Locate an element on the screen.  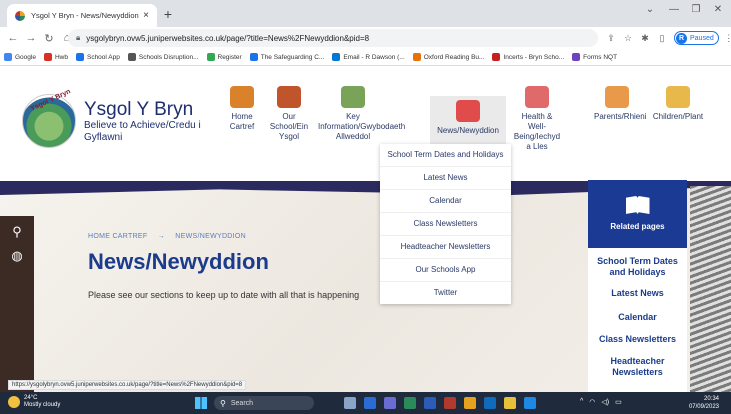
weather-temp: 24°C is located at coordinates (31, 398).